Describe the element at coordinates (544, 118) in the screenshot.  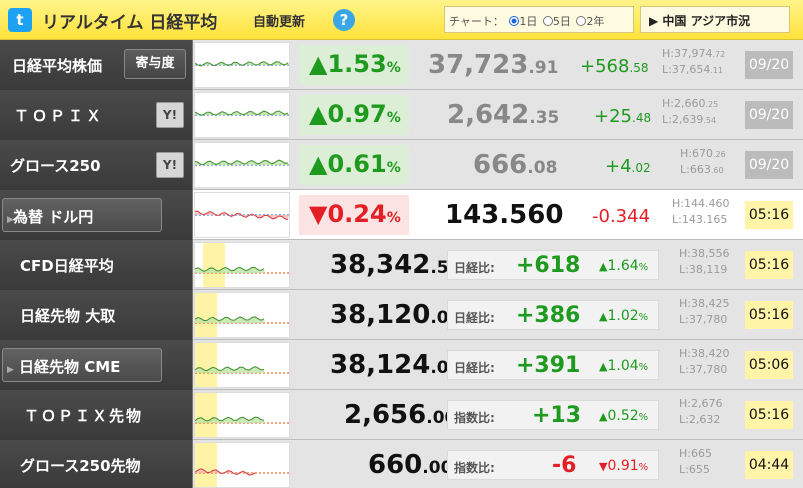
I see `price-decimal: .35` at that location.